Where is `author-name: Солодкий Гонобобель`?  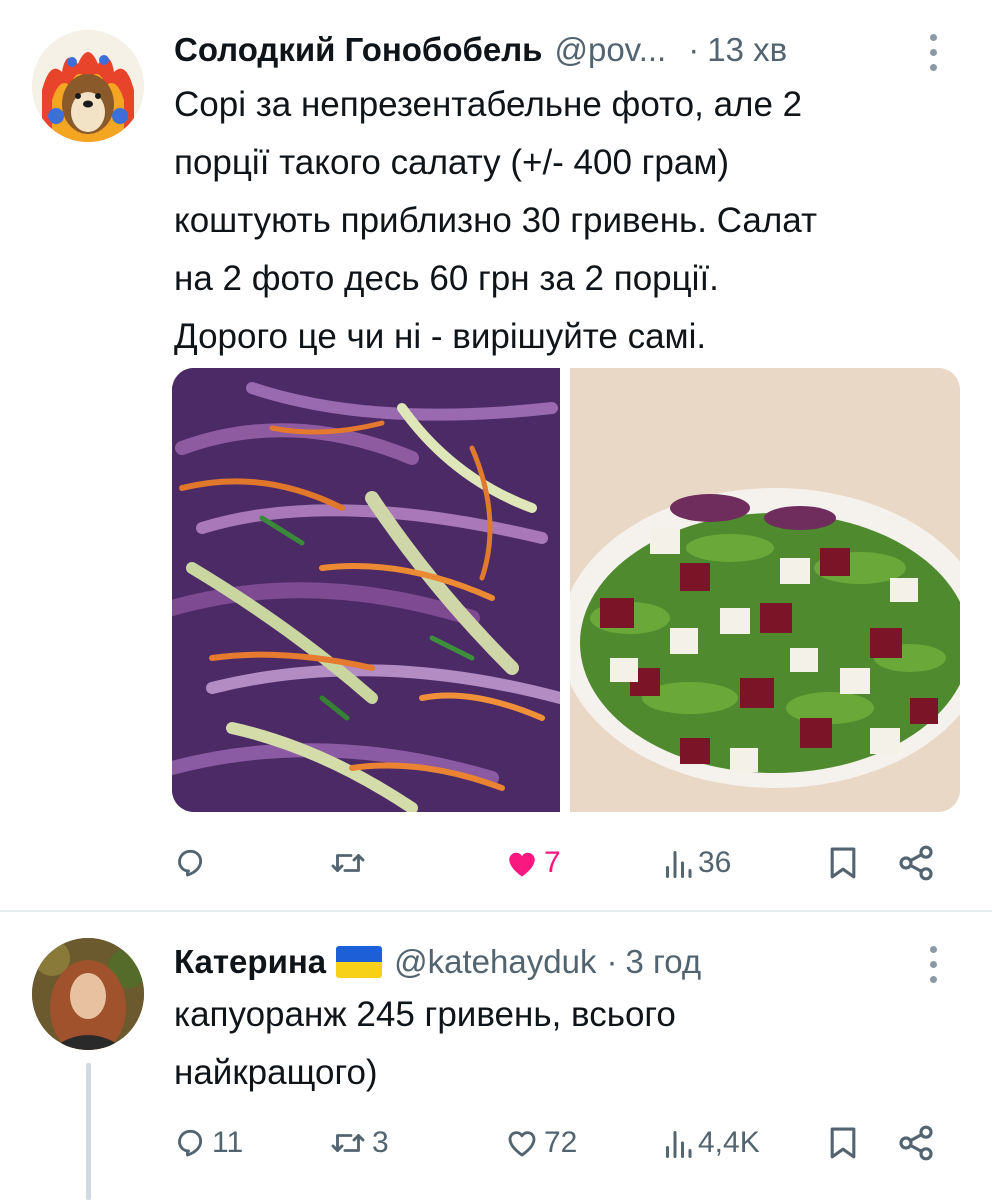
author-name: Солодкий Гонобобель is located at coordinates (358, 50).